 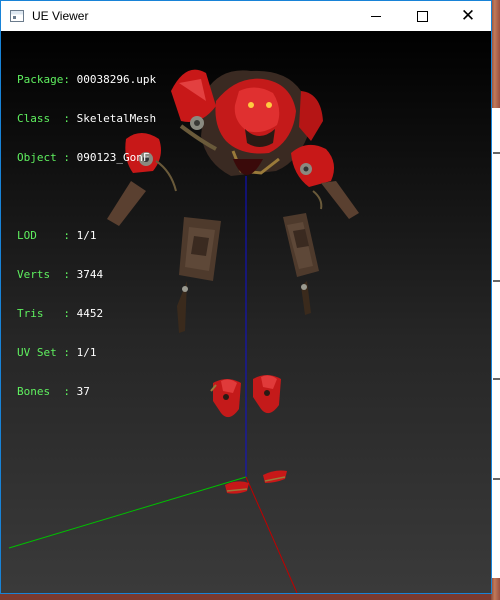 What do you see at coordinates (325, 181) in the screenshot?
I see `mesh-right-shoulder` at bounding box center [325, 181].